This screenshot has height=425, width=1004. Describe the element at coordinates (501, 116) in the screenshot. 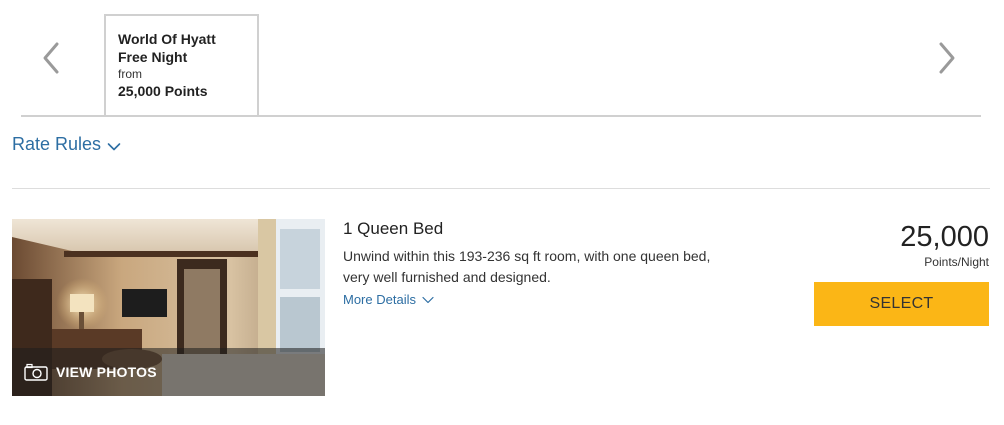

I see `tab-baseline-divider` at that location.